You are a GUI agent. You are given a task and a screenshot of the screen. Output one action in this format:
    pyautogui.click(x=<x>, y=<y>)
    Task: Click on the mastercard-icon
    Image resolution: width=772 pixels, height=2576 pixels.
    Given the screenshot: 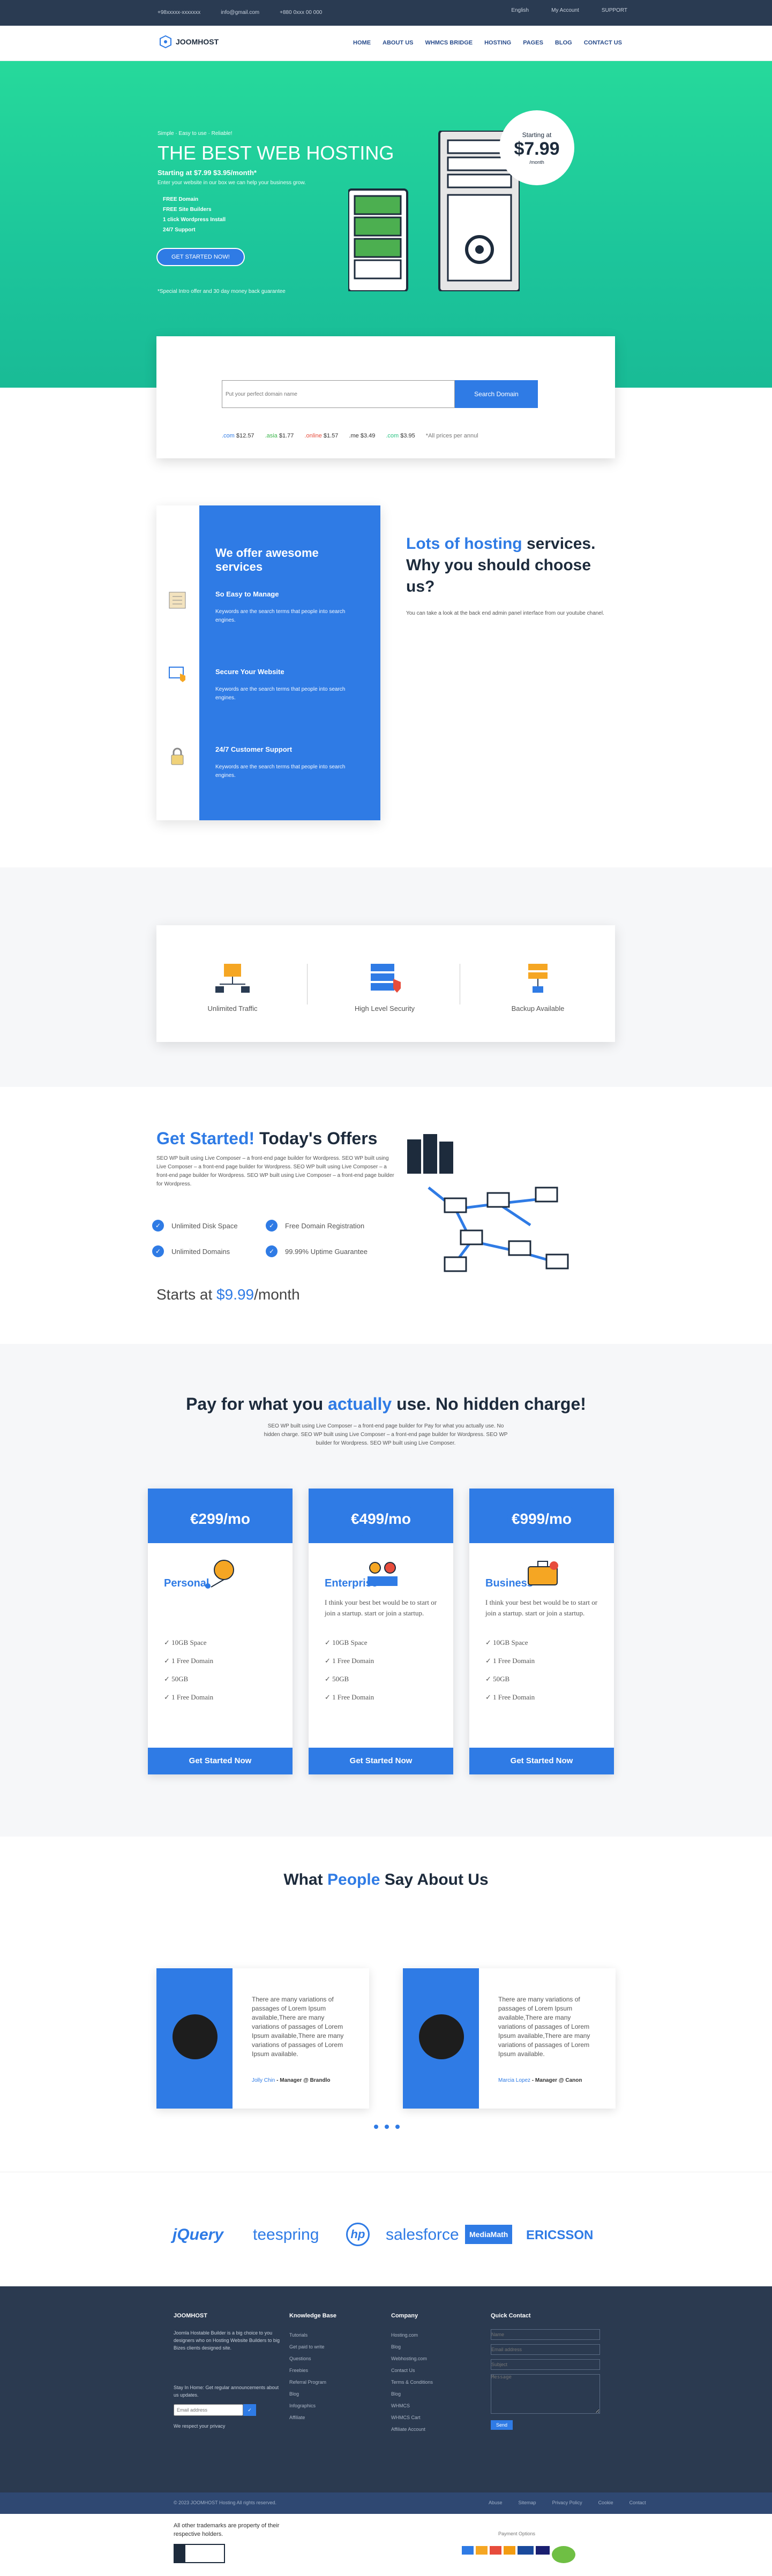 What is the action you would take?
    pyautogui.click(x=510, y=2550)
    